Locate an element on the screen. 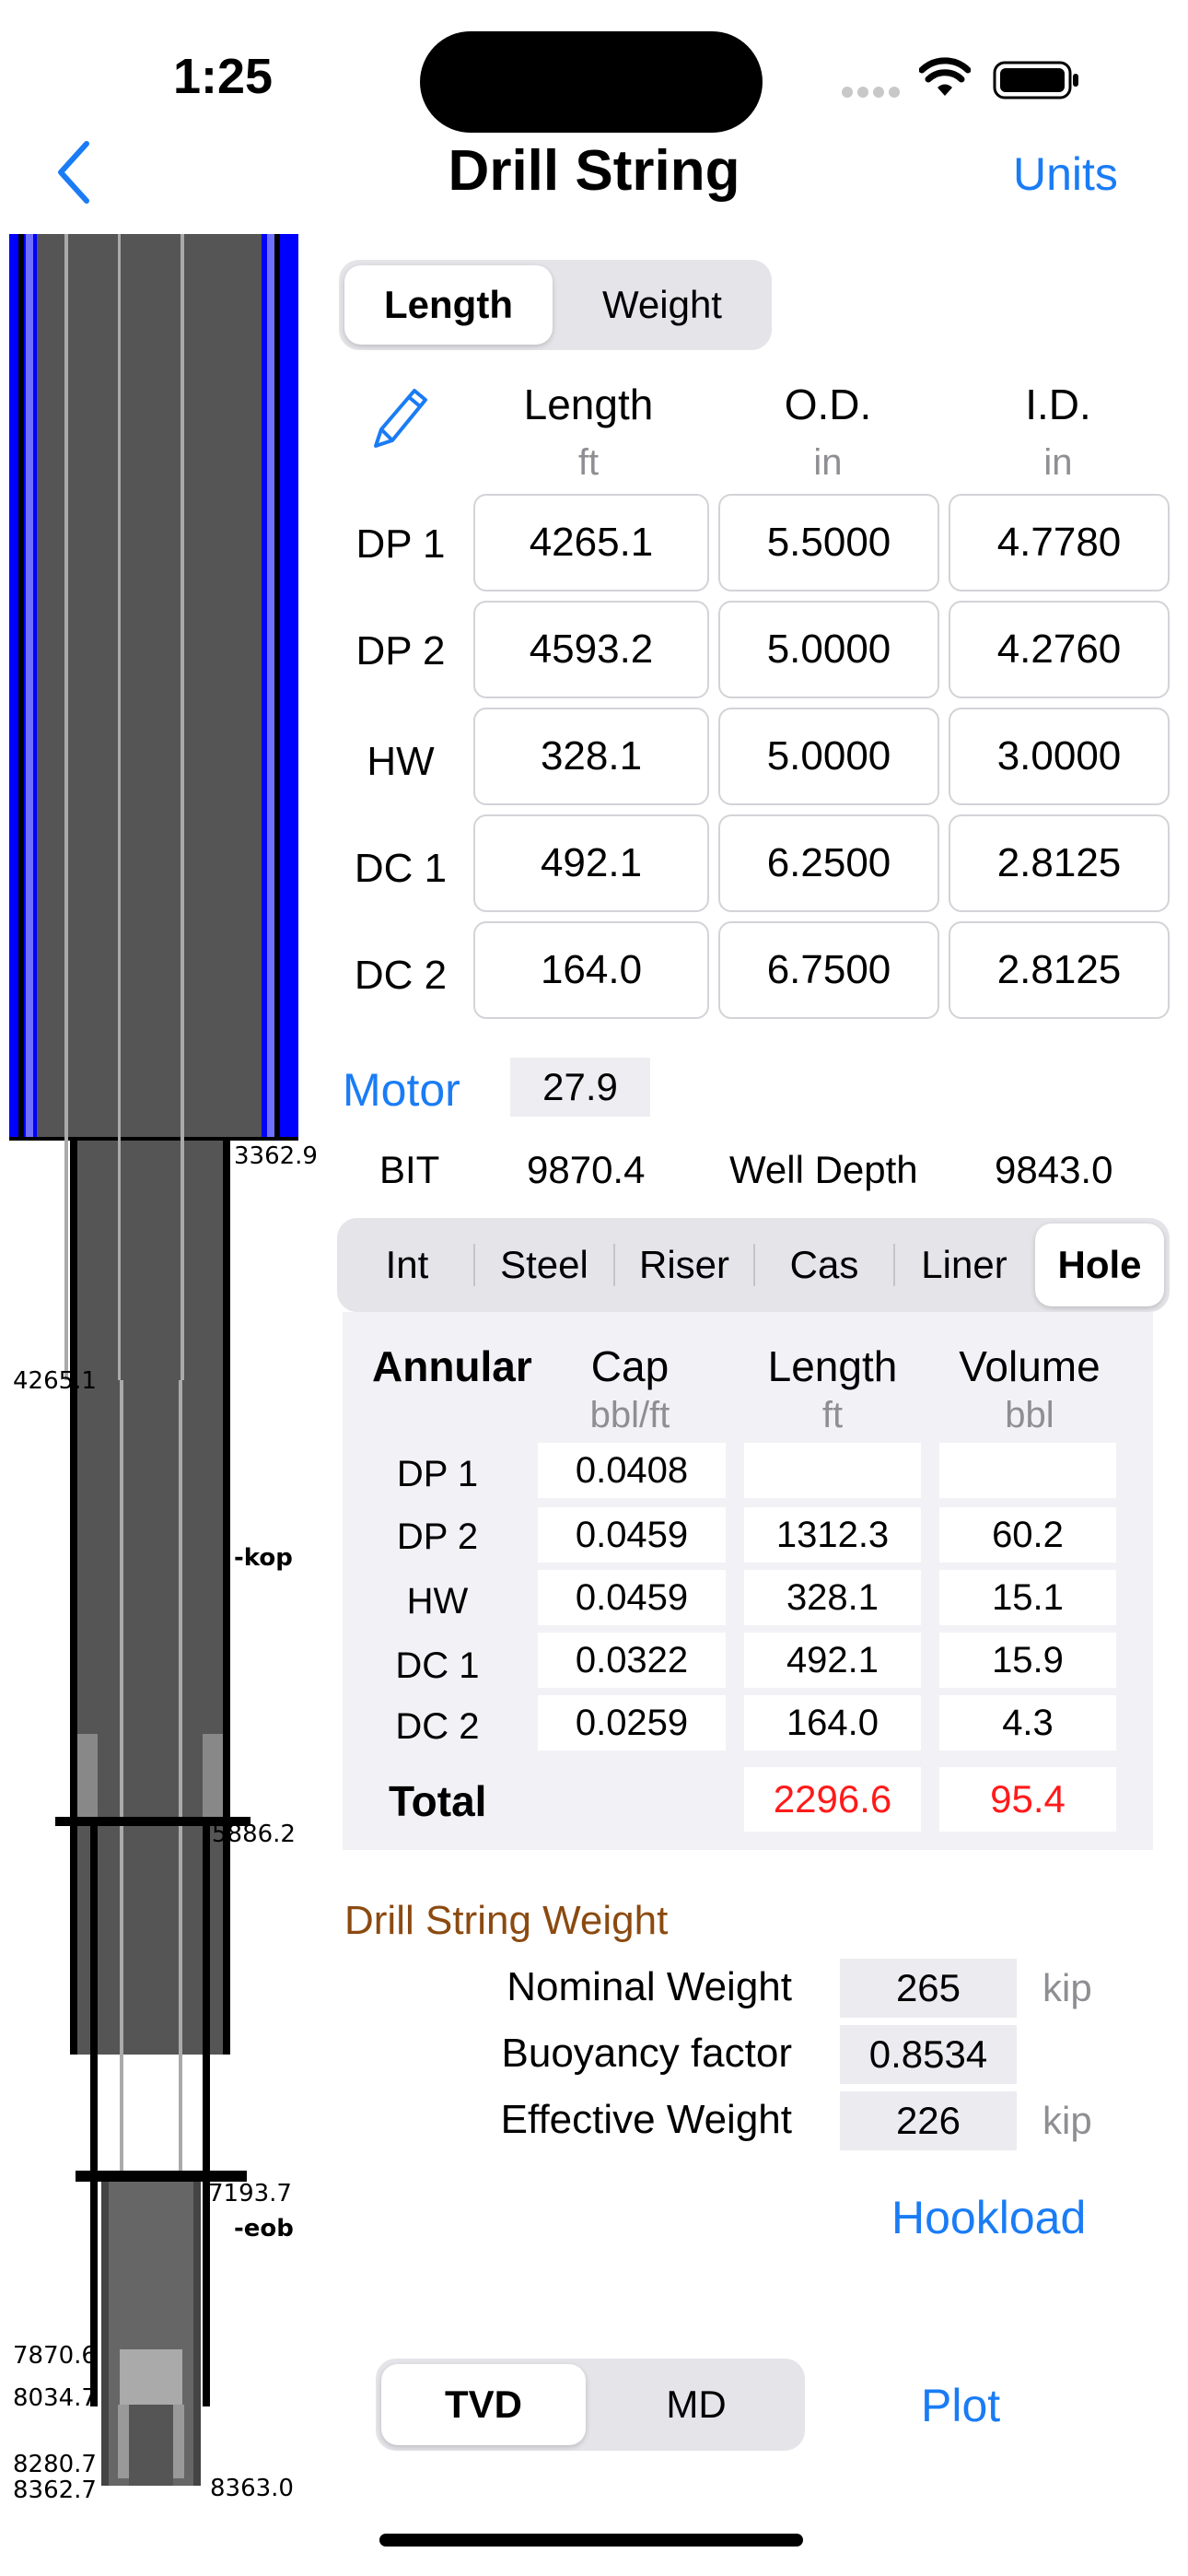  ann-unit-volume: bbl is located at coordinates (1029, 1415).